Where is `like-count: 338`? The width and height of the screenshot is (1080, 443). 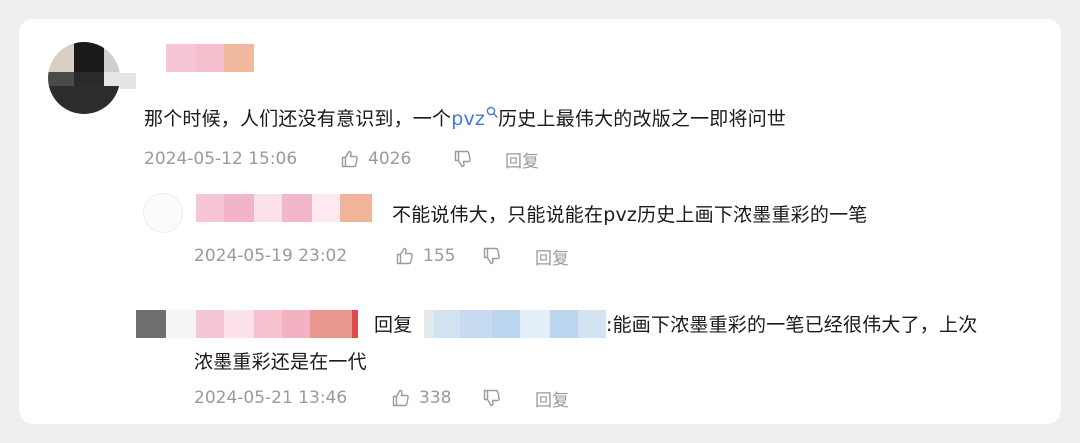
like-count: 338 is located at coordinates (435, 398).